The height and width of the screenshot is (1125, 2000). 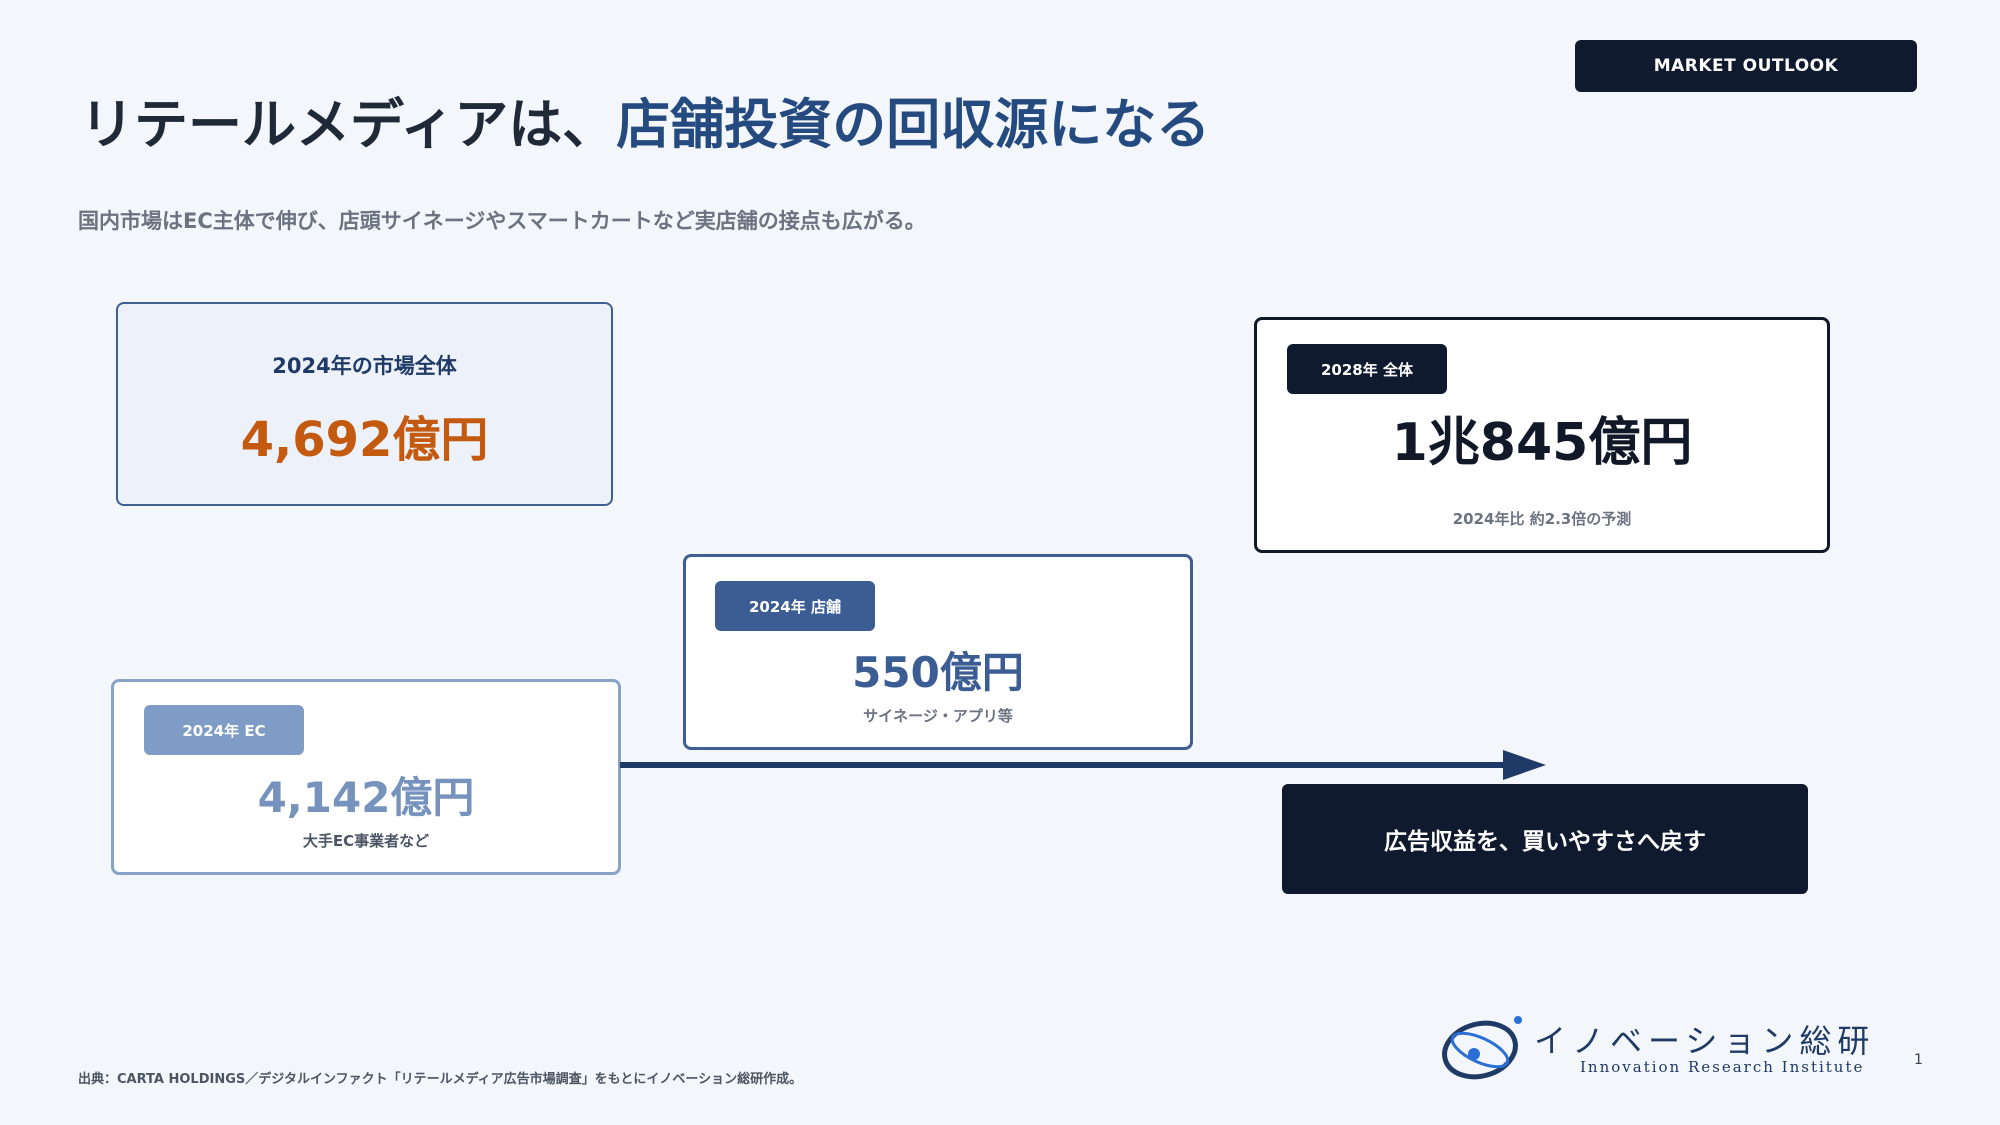 I want to click on market-outlook-badge: MARKET OUTLOOK, so click(x=1746, y=66).